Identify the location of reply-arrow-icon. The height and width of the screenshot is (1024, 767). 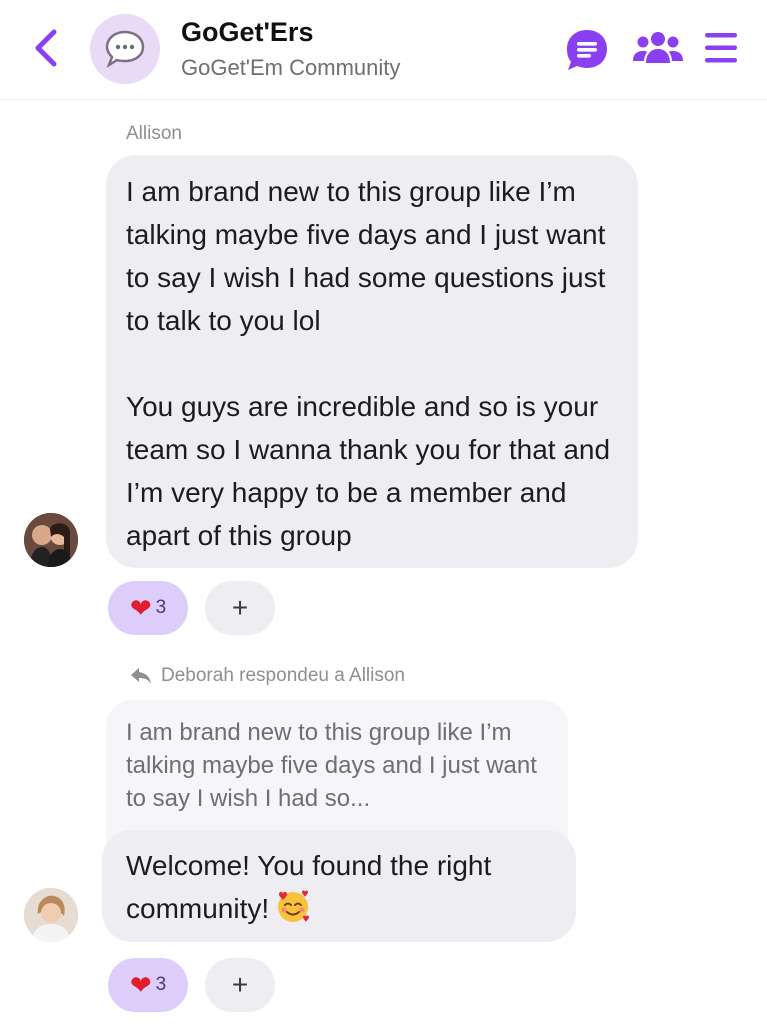
(141, 676).